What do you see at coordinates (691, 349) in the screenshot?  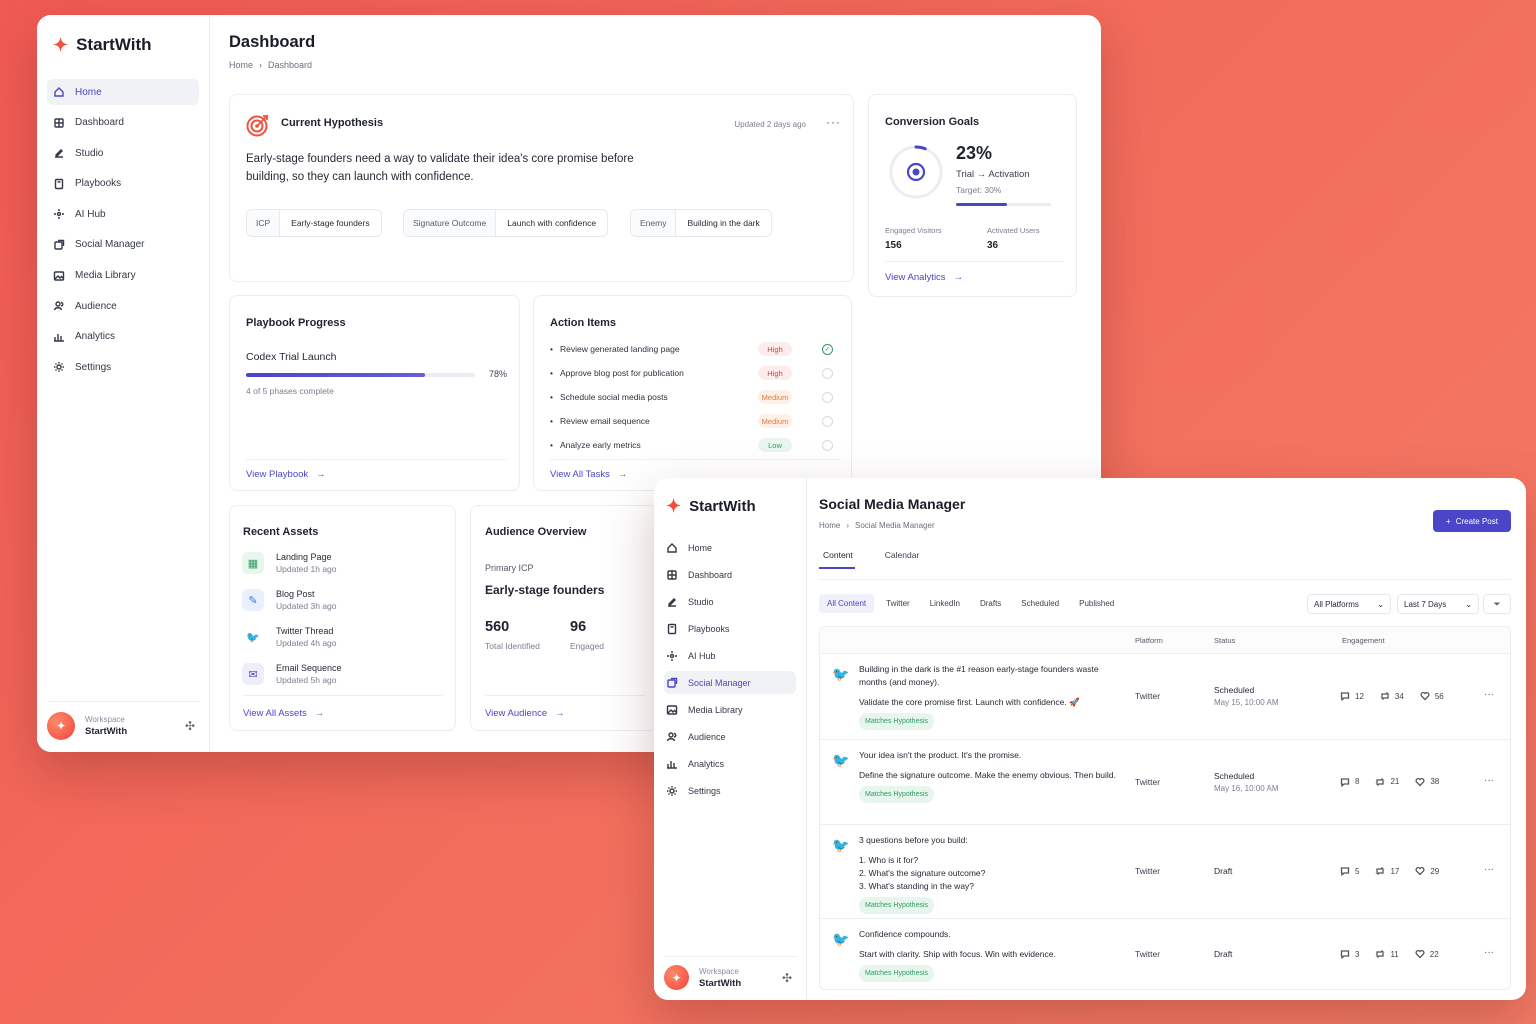 I see `action-item: • Review generated landing page High ✓` at bounding box center [691, 349].